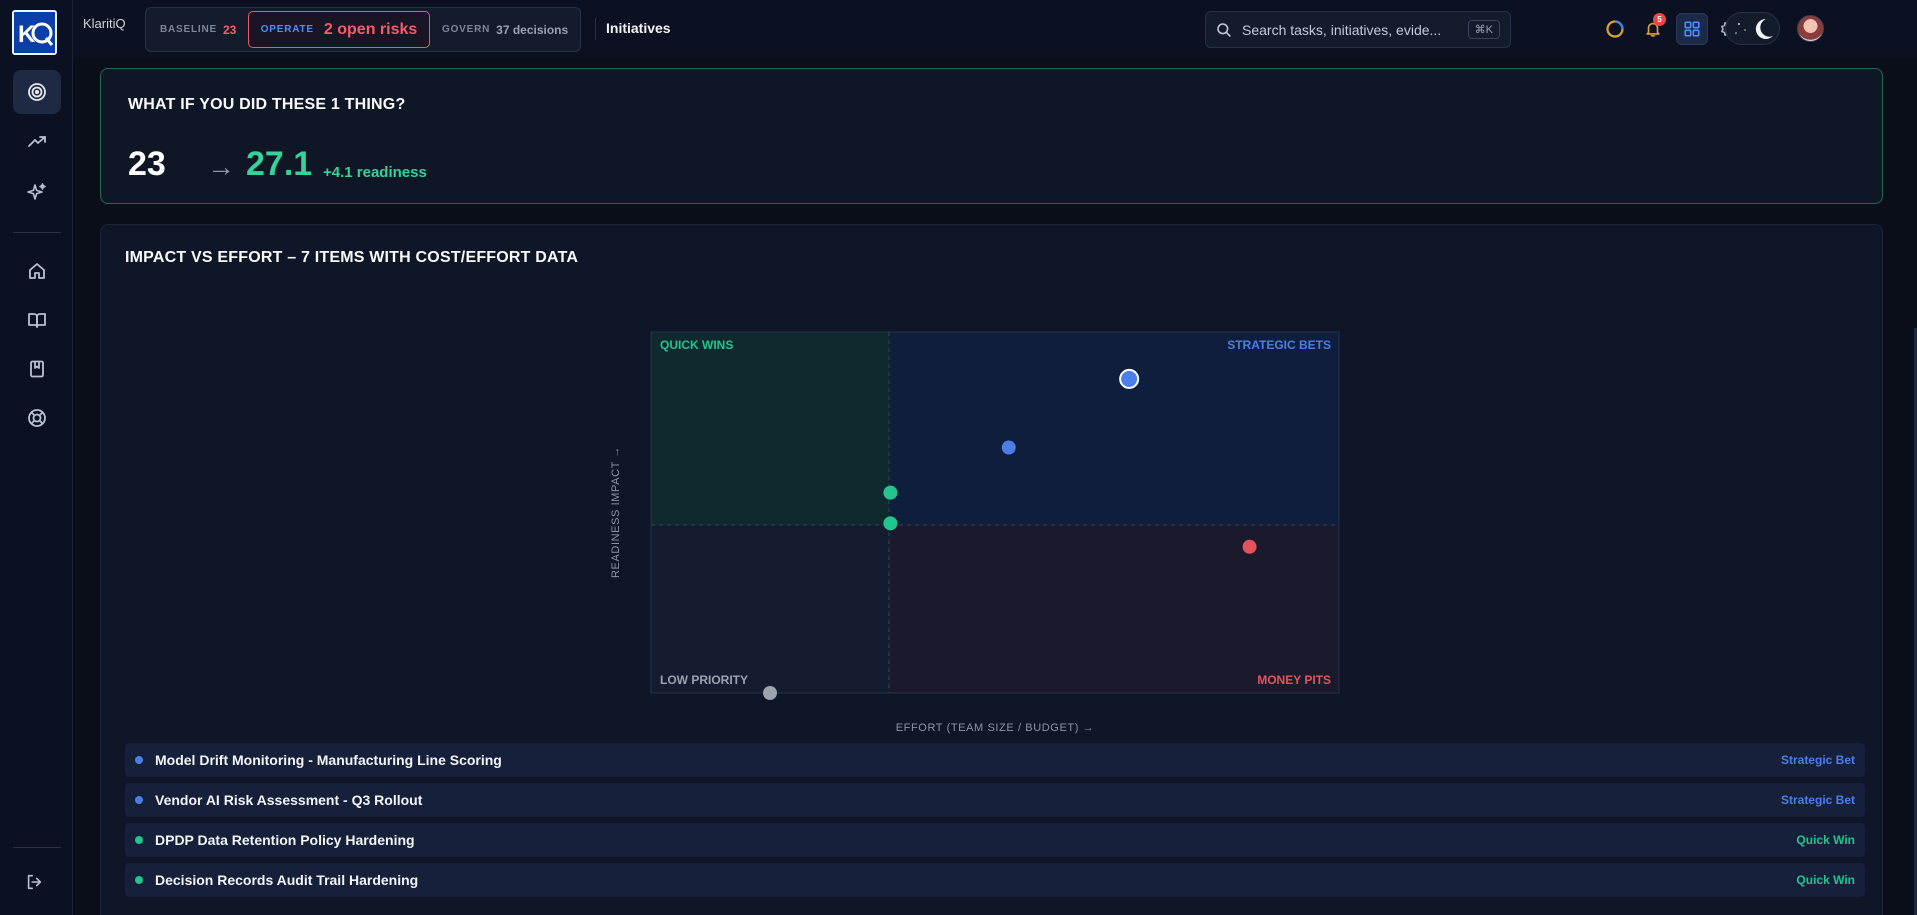  Describe the element at coordinates (289, 800) in the screenshot. I see `item-name: Vendor AI Risk Assessment - Q3 Rollout` at that location.